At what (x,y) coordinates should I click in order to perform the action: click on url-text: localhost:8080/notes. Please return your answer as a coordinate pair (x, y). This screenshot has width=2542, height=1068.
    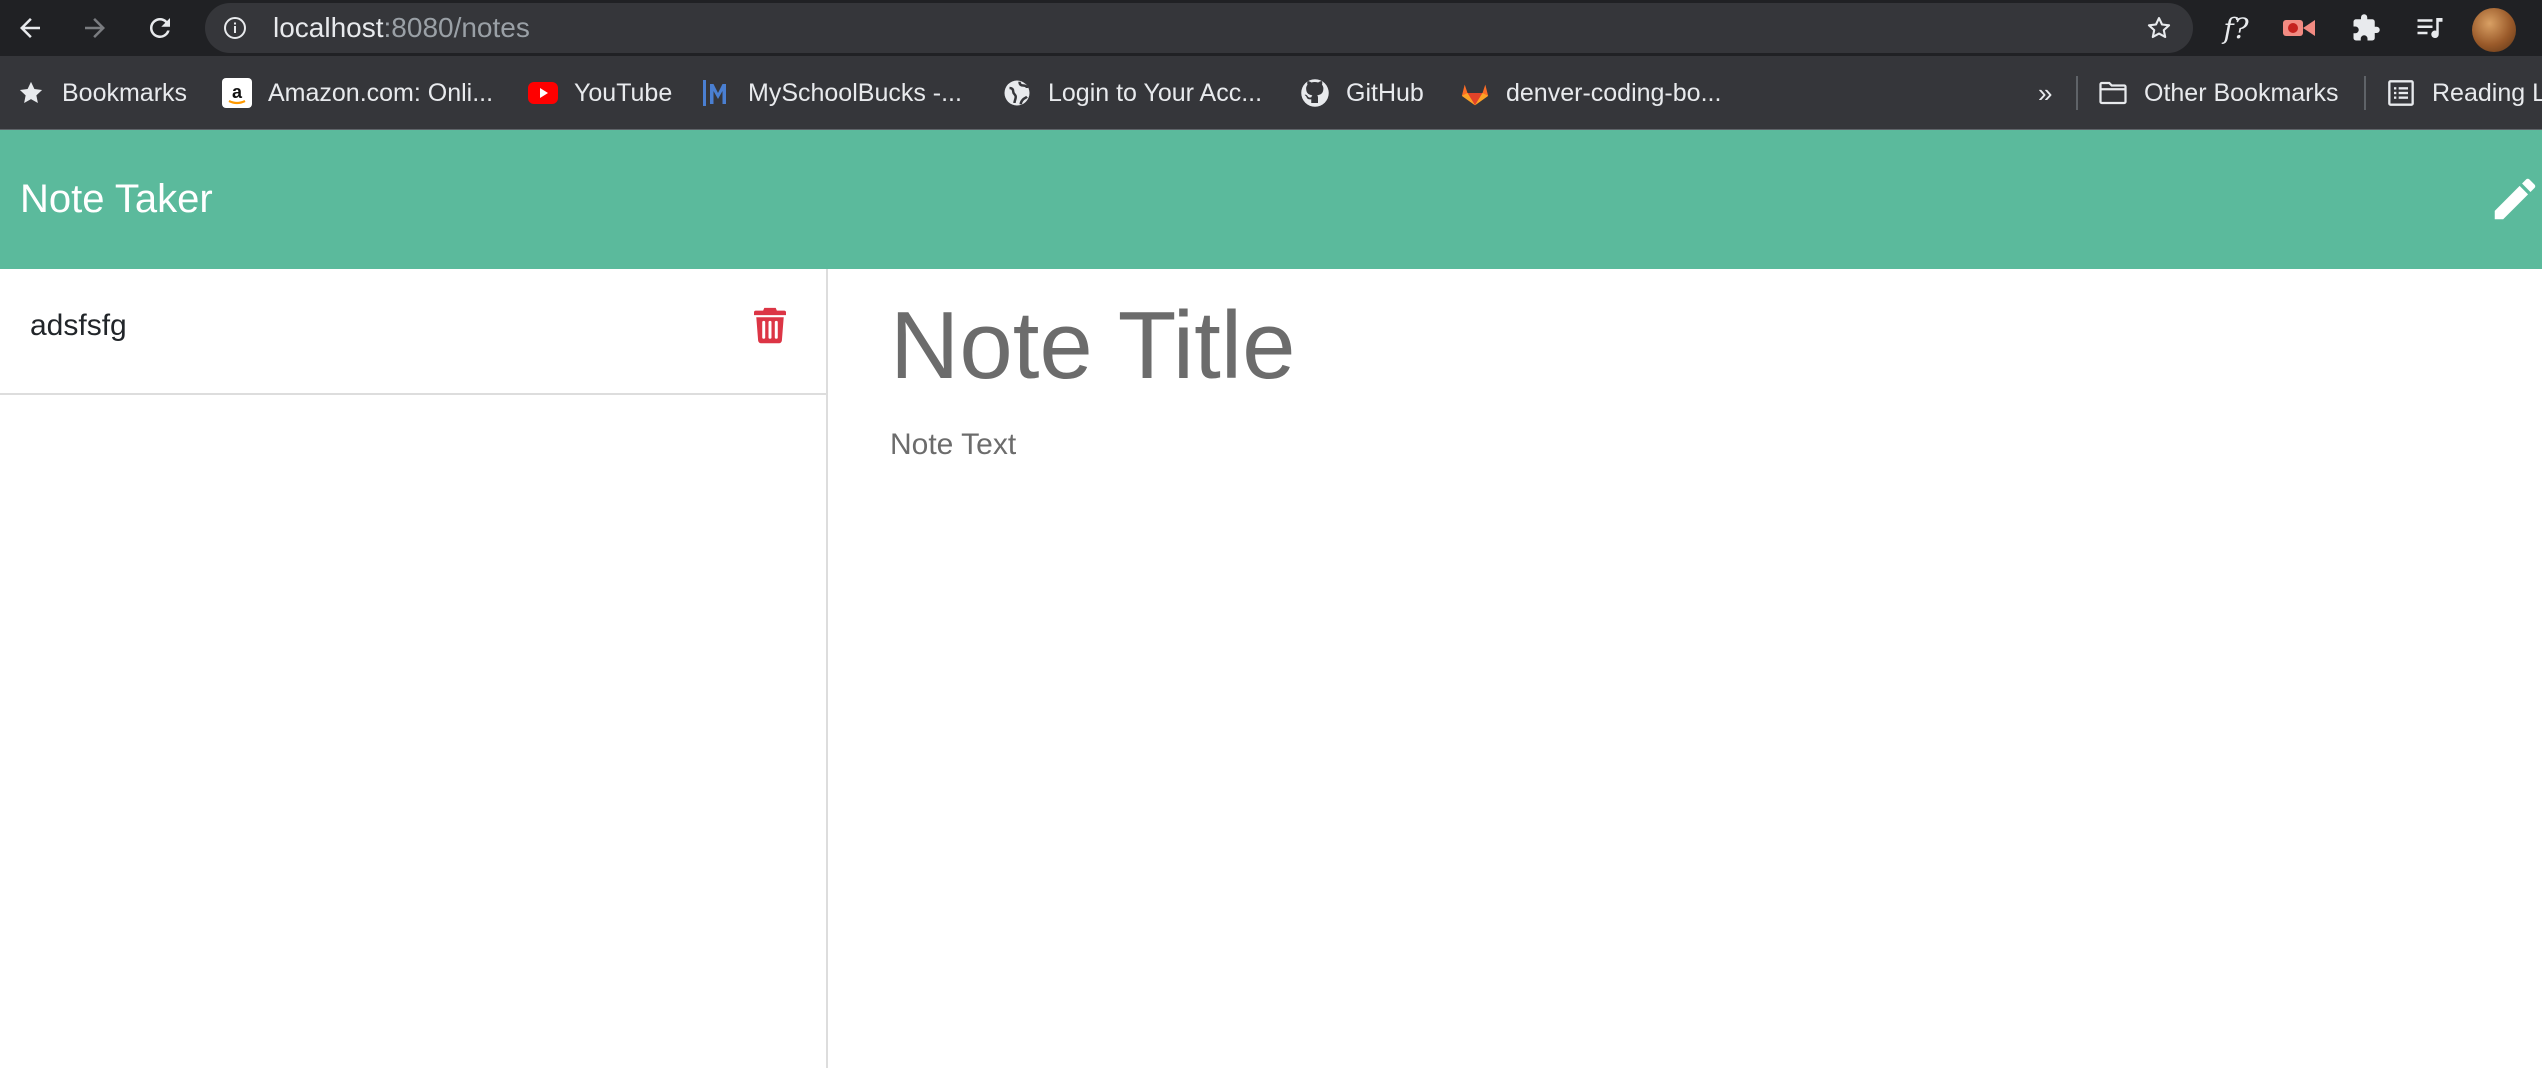
    Looking at the image, I should click on (401, 28).